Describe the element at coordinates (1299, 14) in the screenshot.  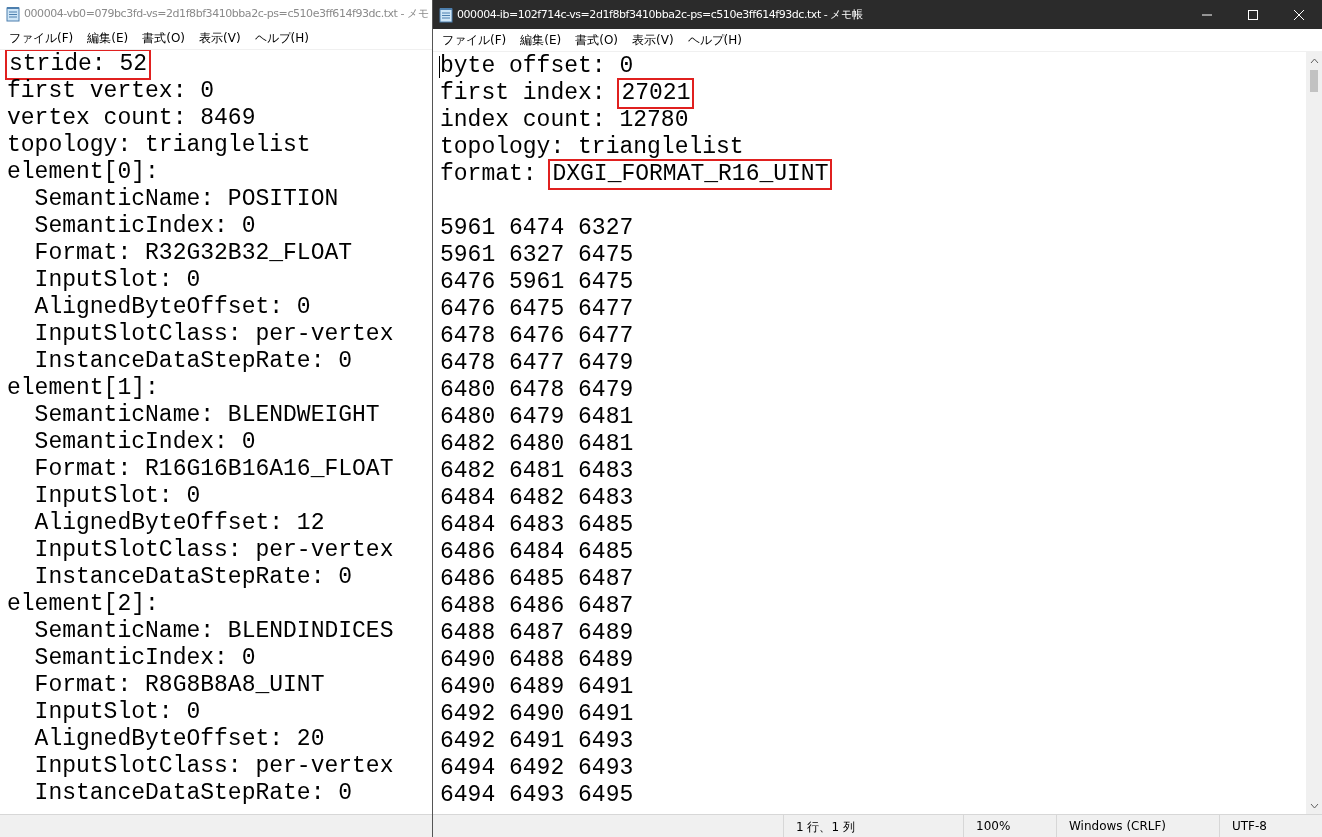
I see `close-icon` at that location.